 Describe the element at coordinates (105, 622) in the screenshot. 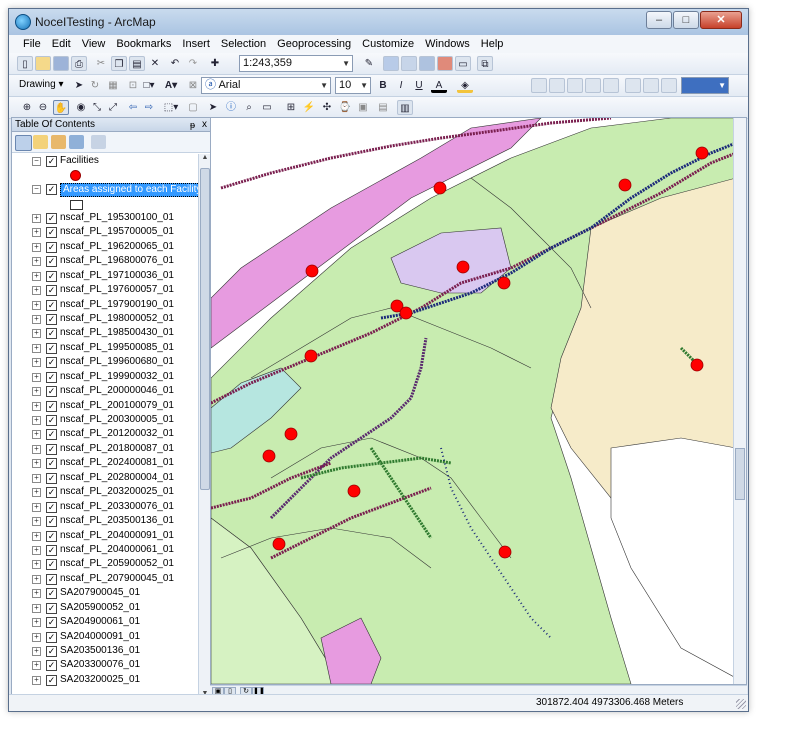

I see `layer-row: + ✓ SA204900061_01` at that location.